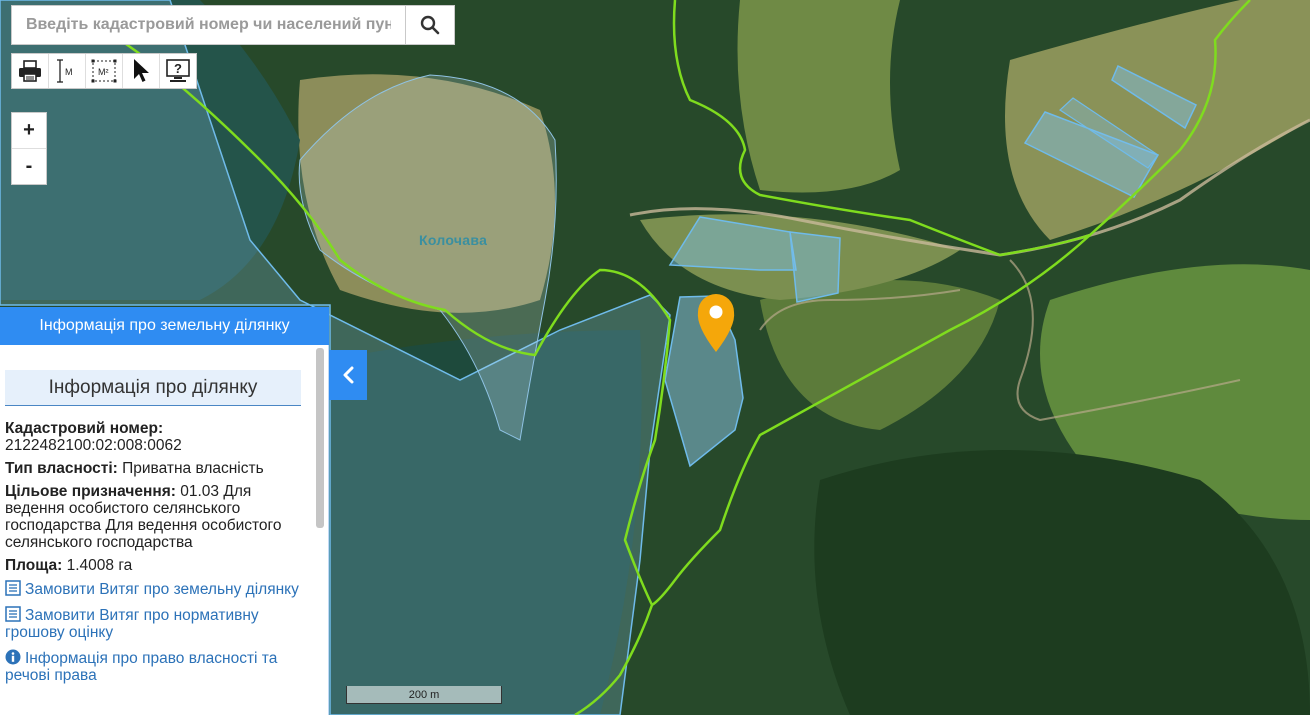 The width and height of the screenshot is (1310, 715). I want to click on order-parcel-extract-link: Замовити Витяг про земельну ділянку, so click(153, 589).